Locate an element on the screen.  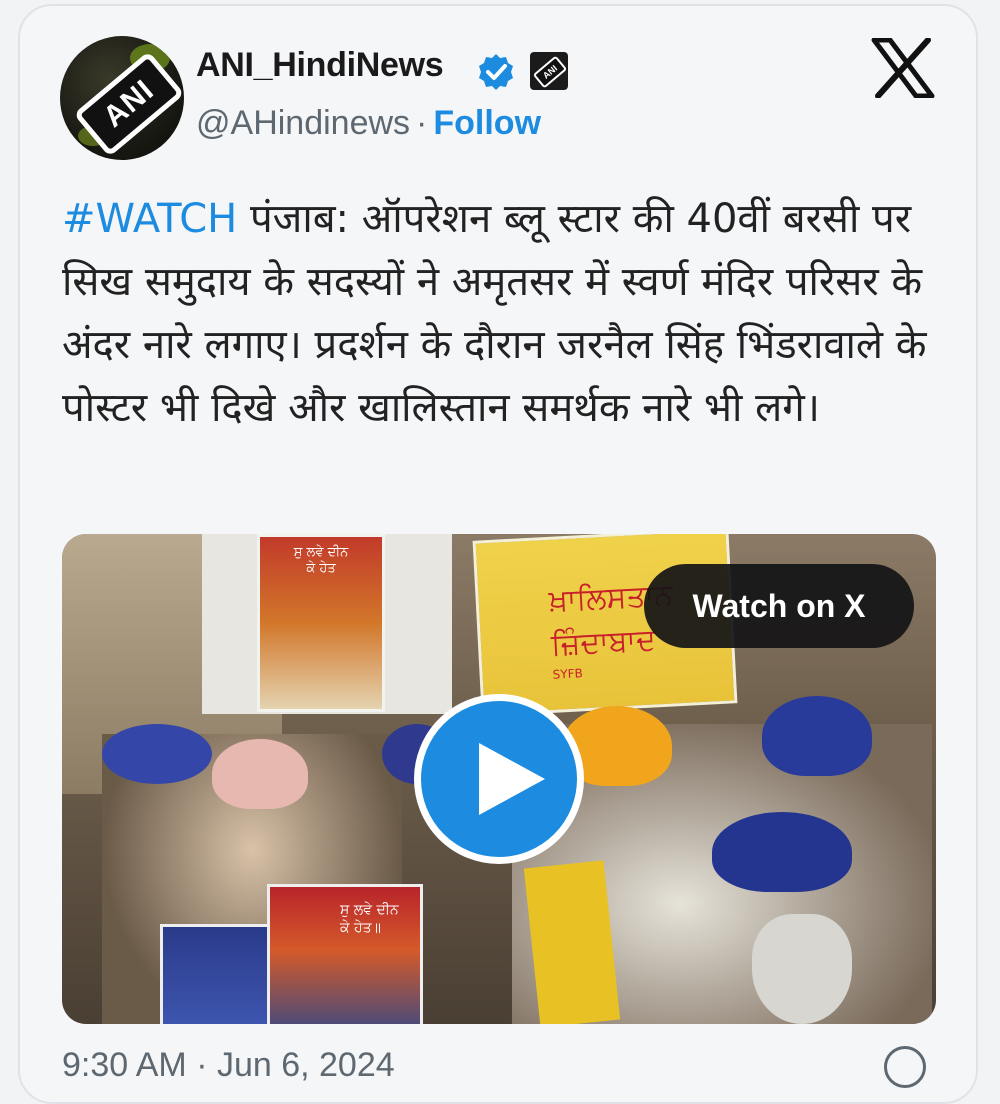
poster-text: ਸੁ ਲਵੇ ਦੀਨ ਕੇ ਹੇਤ॥ is located at coordinates (369, 919).